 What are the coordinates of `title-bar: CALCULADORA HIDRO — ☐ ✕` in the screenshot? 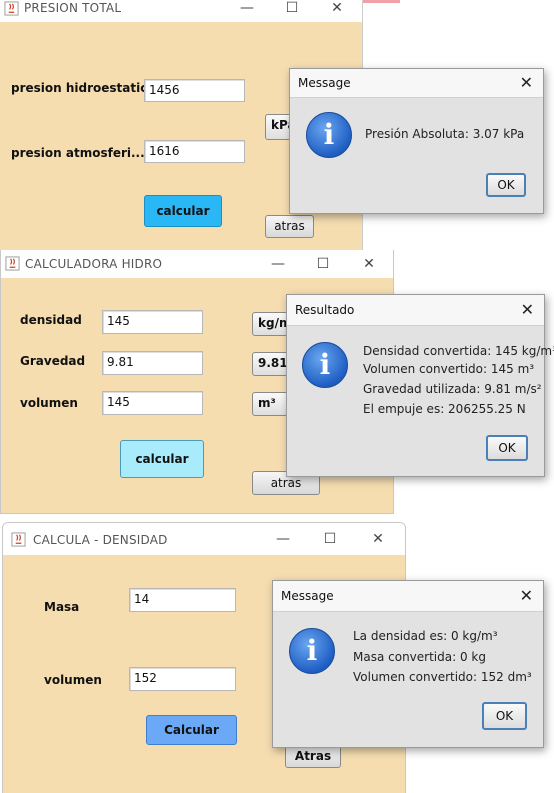 It's located at (197, 264).